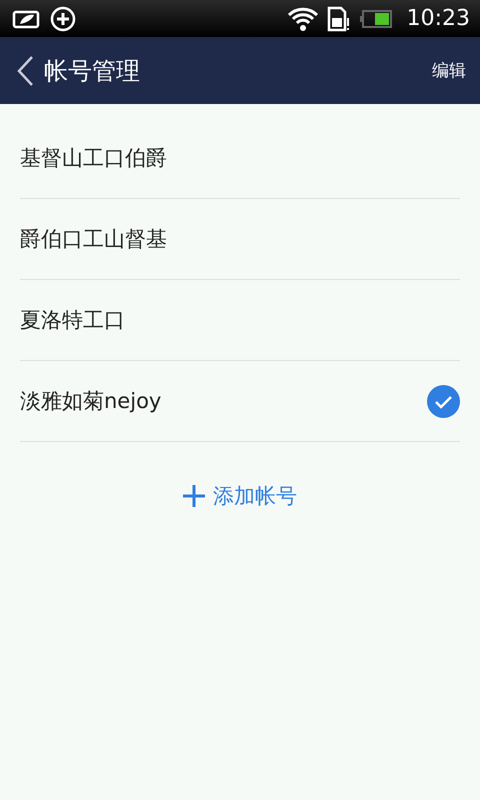 The image size is (480, 800). What do you see at coordinates (302, 19) in the screenshot?
I see `wifi-icon` at bounding box center [302, 19].